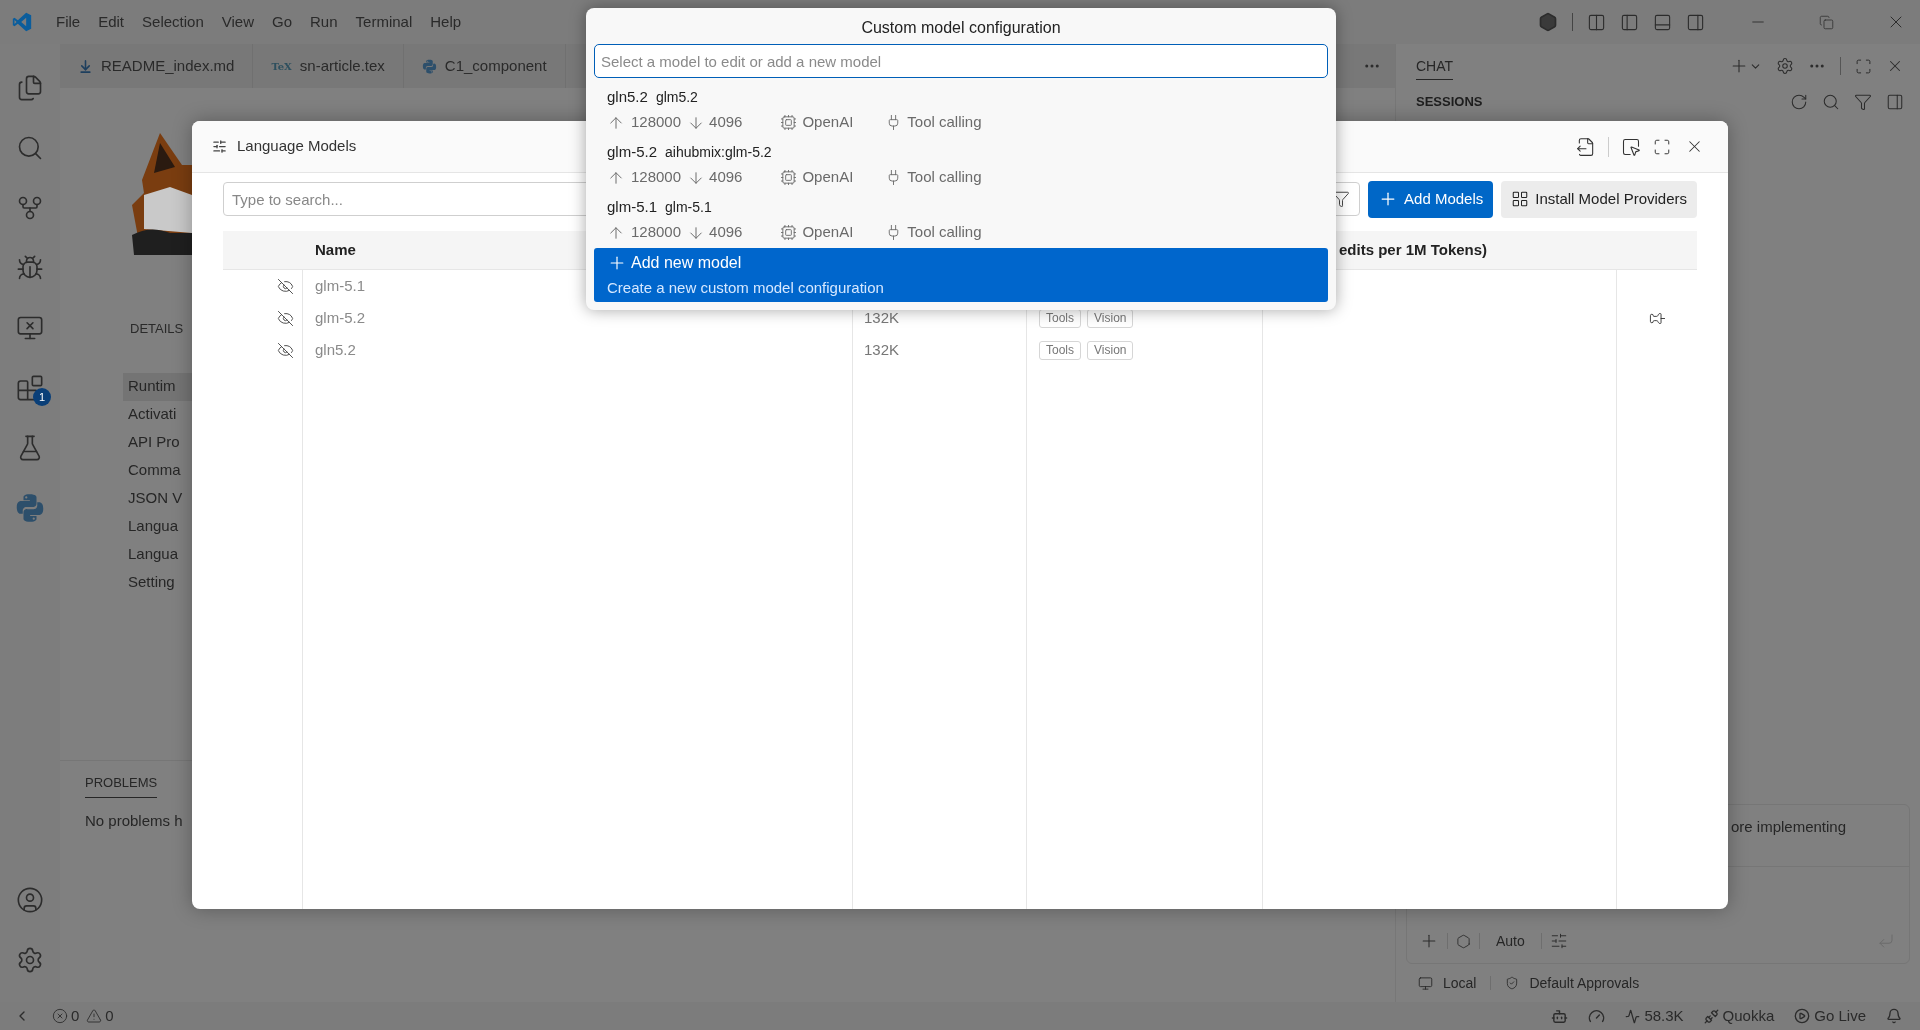 This screenshot has height=1030, width=1920. What do you see at coordinates (688, 207) in the screenshot?
I see `model-id: glm-5.1` at bounding box center [688, 207].